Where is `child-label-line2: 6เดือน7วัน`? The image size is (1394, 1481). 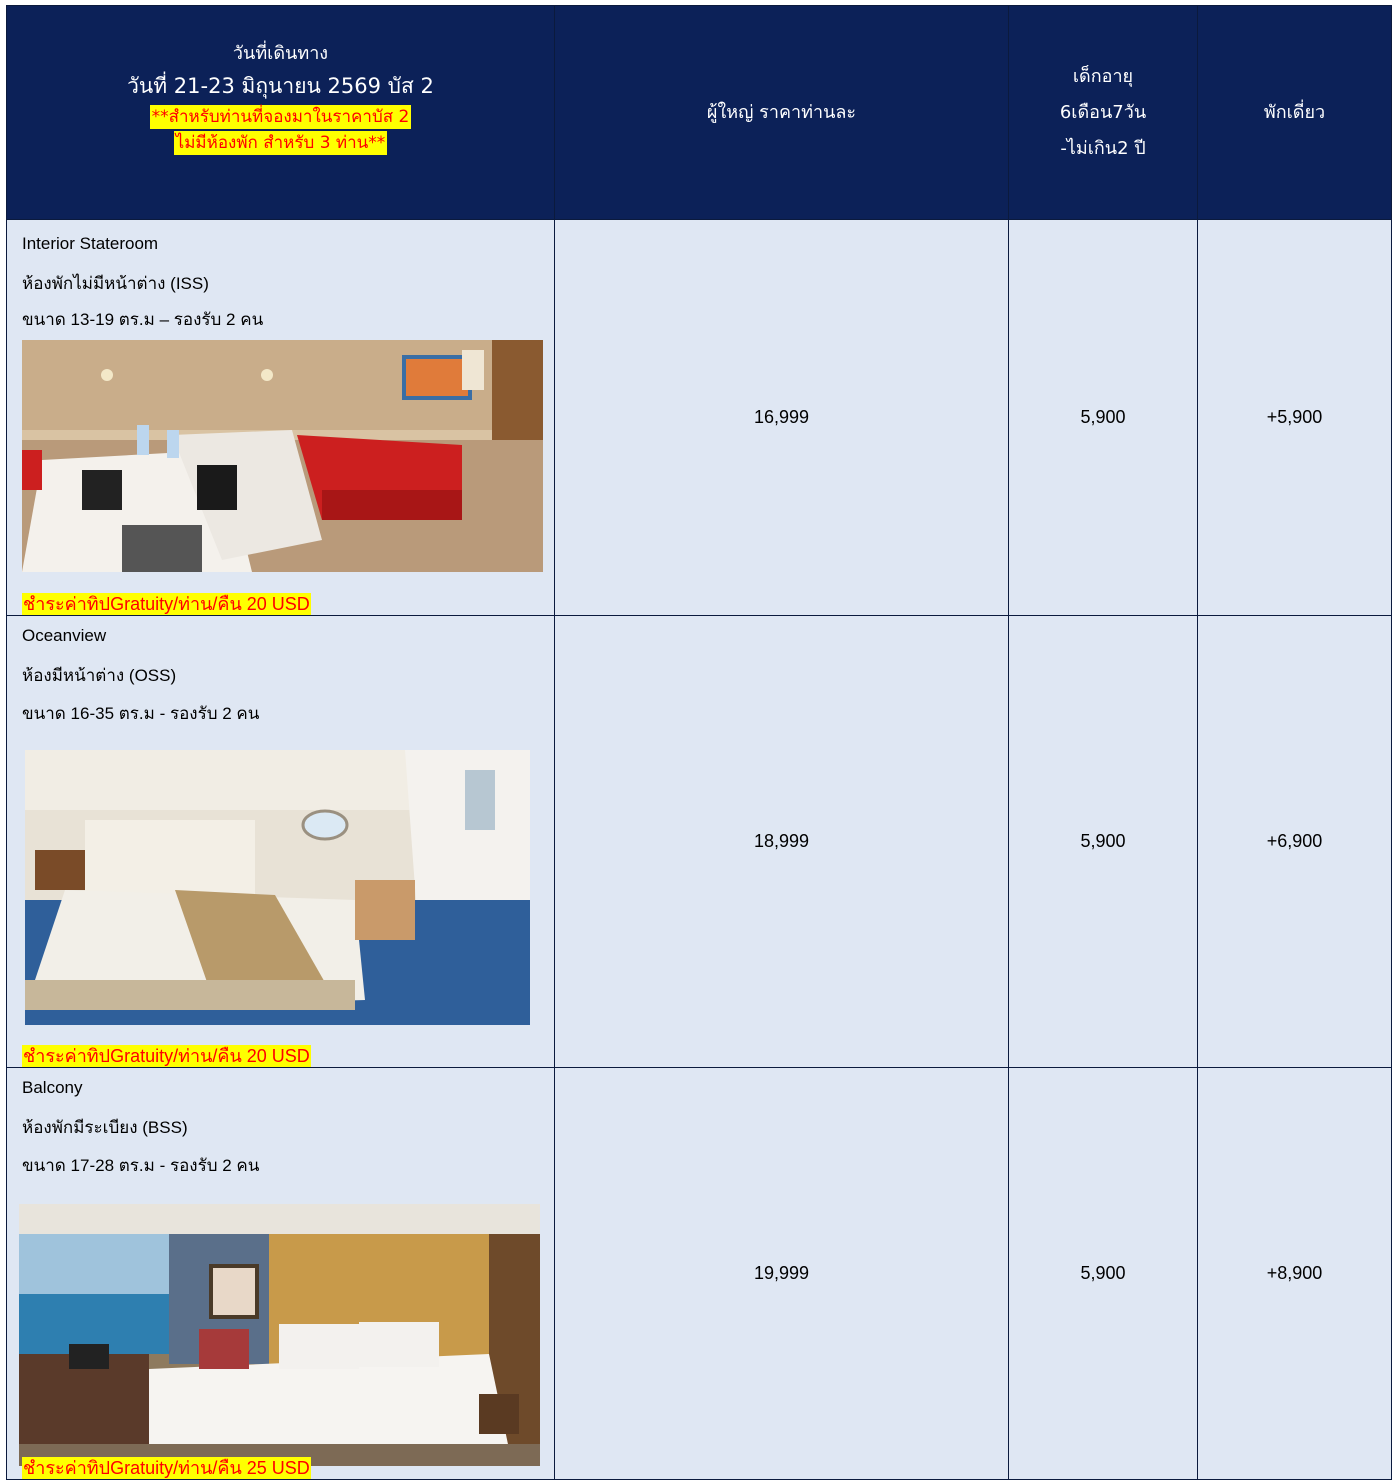 child-label-line2: 6เดือน7วัน is located at coordinates (1103, 112).